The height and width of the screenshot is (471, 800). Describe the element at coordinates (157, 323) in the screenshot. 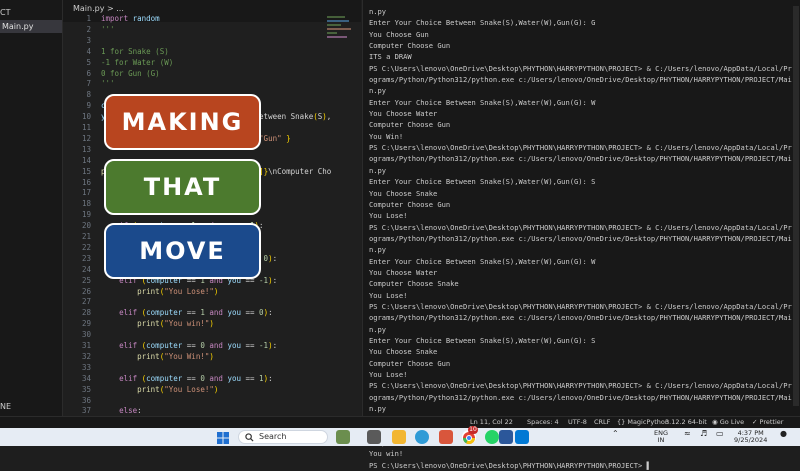

I see `code-line: print("You win!")` at that location.